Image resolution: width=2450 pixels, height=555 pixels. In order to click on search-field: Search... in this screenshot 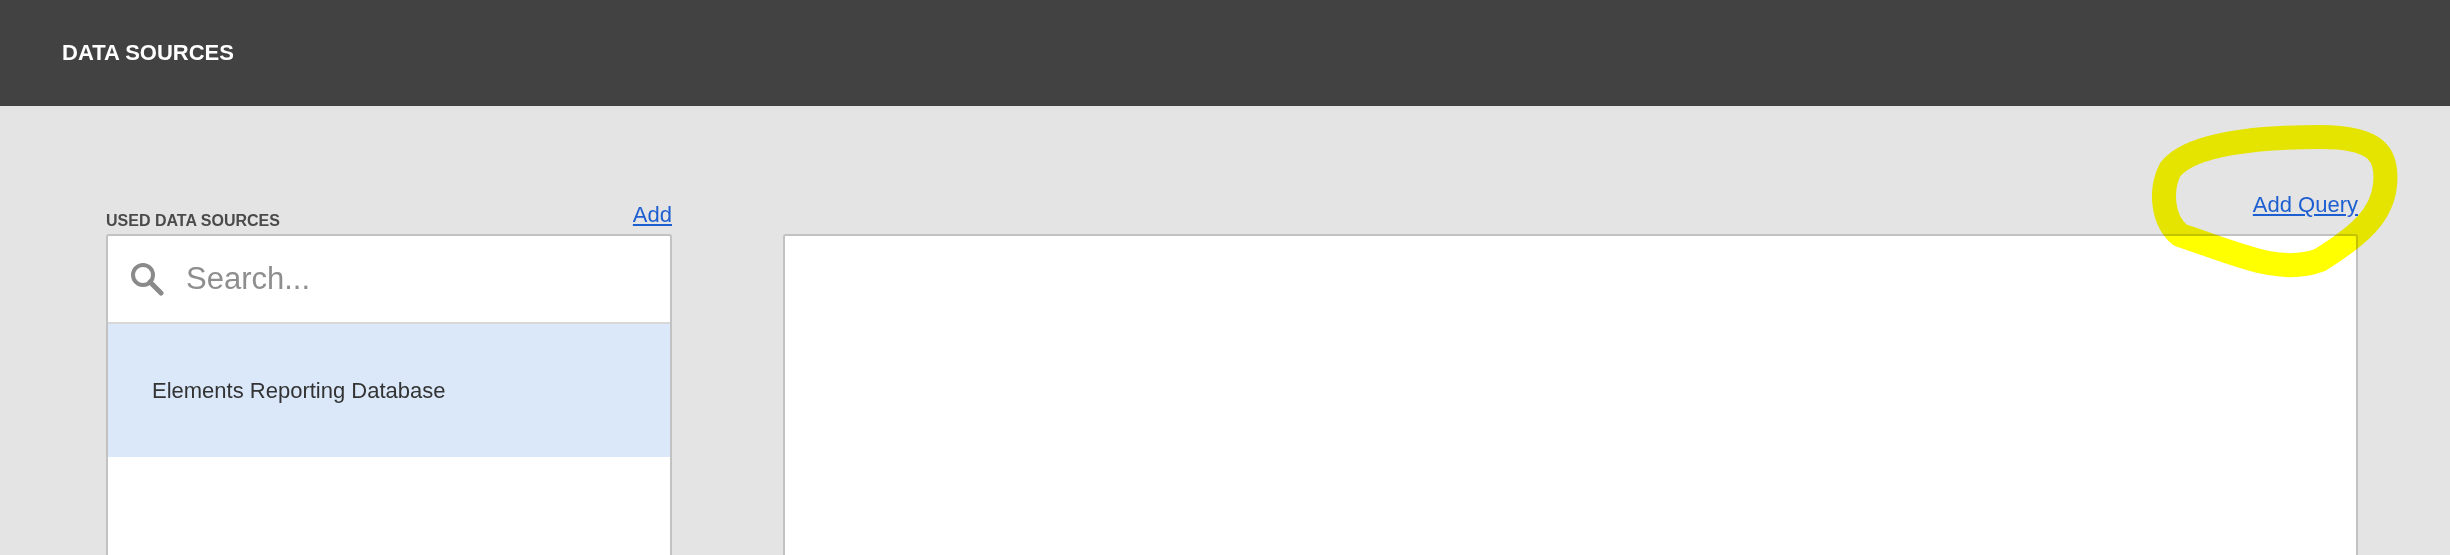, I will do `click(386, 279)`.